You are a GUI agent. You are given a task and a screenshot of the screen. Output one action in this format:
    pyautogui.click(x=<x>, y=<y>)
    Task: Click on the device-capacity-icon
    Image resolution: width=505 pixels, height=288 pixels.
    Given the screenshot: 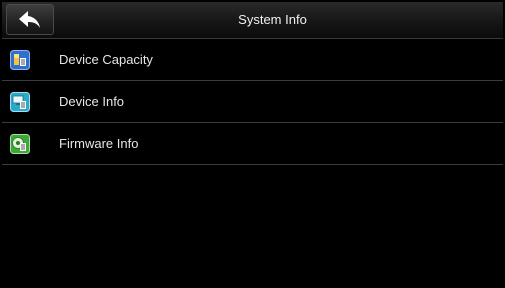 What is the action you would take?
    pyautogui.click(x=20, y=59)
    